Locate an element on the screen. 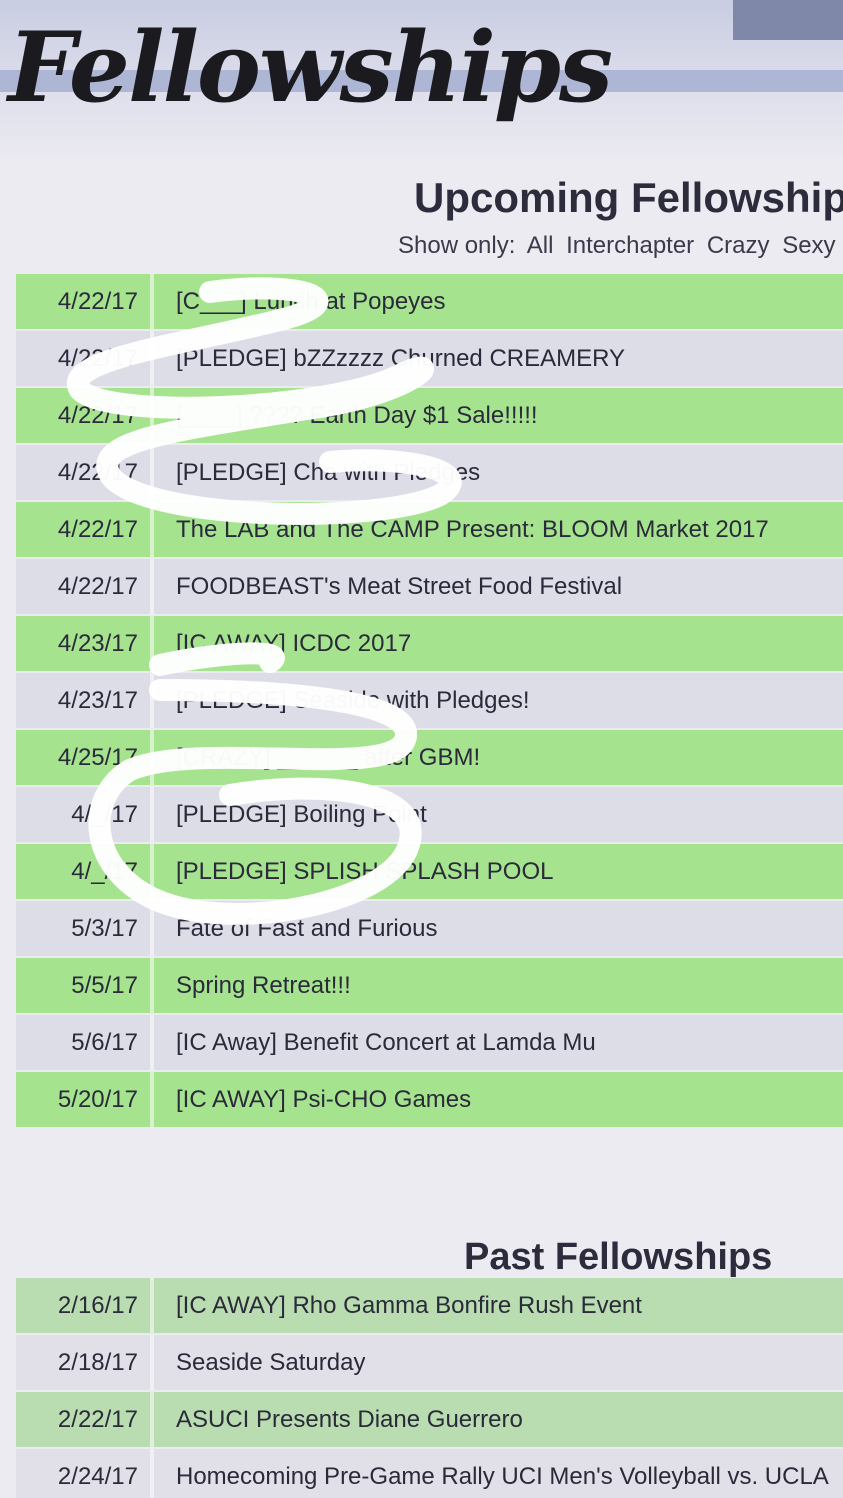  filter-sexy: Sexy is located at coordinates (808, 245).